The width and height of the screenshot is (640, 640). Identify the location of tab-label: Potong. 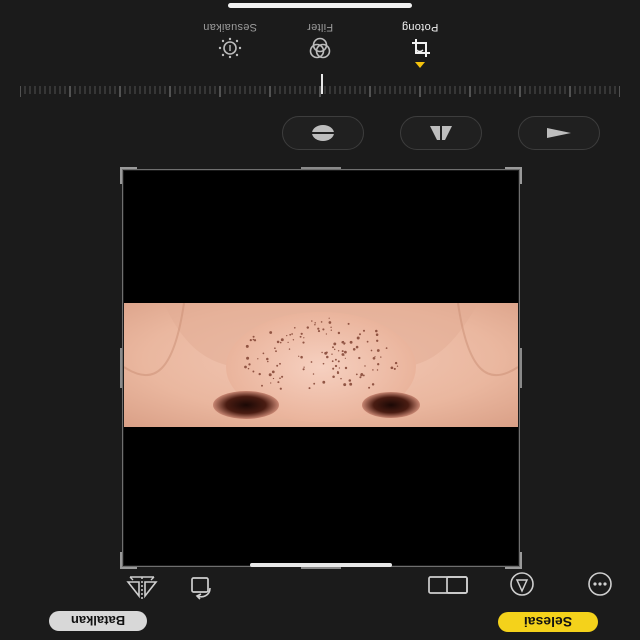
(420, 27).